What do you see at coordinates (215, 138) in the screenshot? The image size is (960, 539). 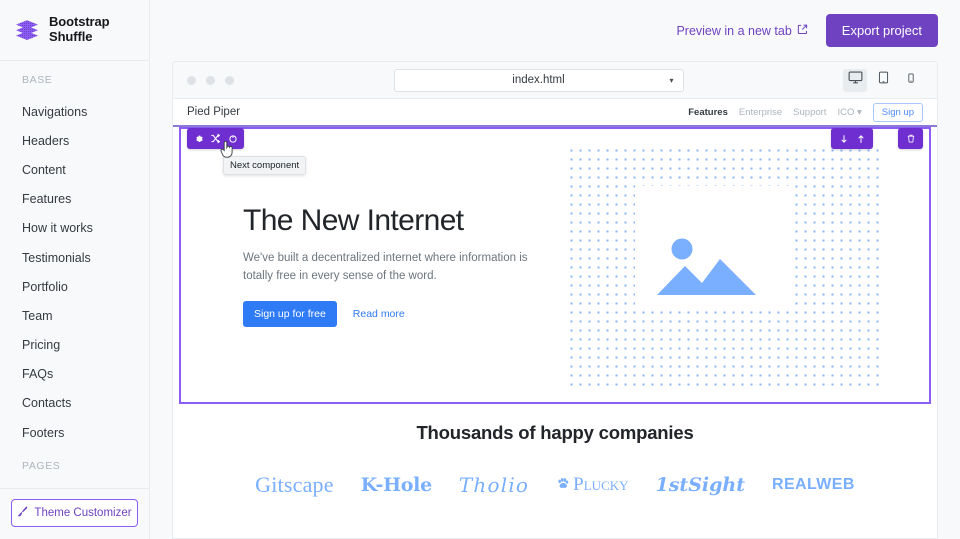 I see `component-toolbar-left` at bounding box center [215, 138].